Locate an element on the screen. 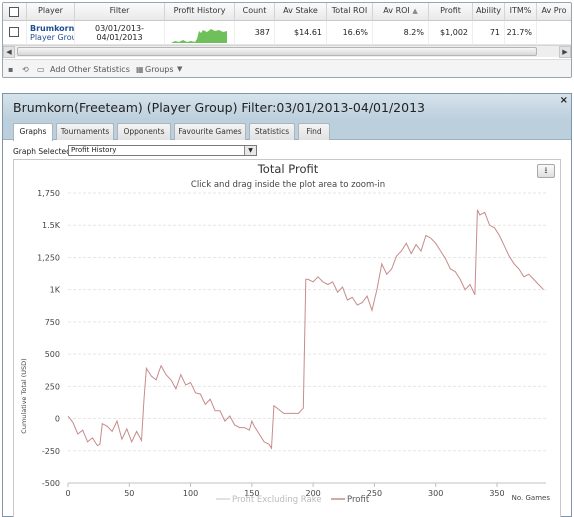 The width and height of the screenshot is (574, 517). itm-value: 21.7% is located at coordinates (521, 33).